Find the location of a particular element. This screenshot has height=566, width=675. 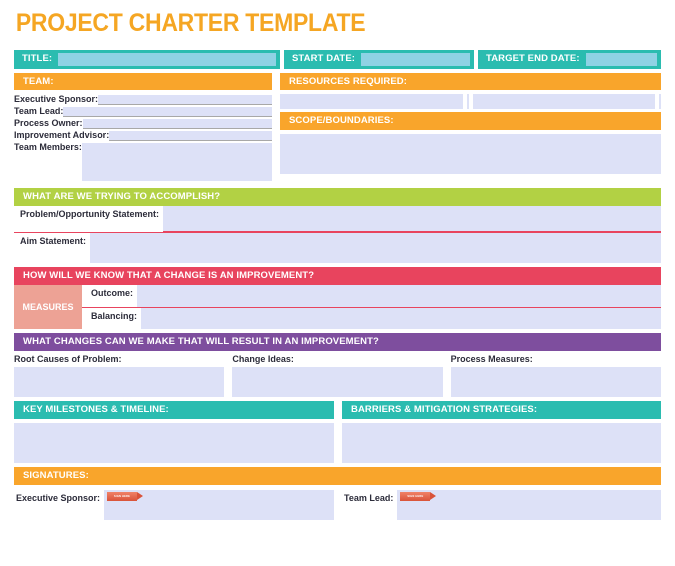

title-date-row: TITLE: START DATE: TARGET END DATE: is located at coordinates (337, 59).